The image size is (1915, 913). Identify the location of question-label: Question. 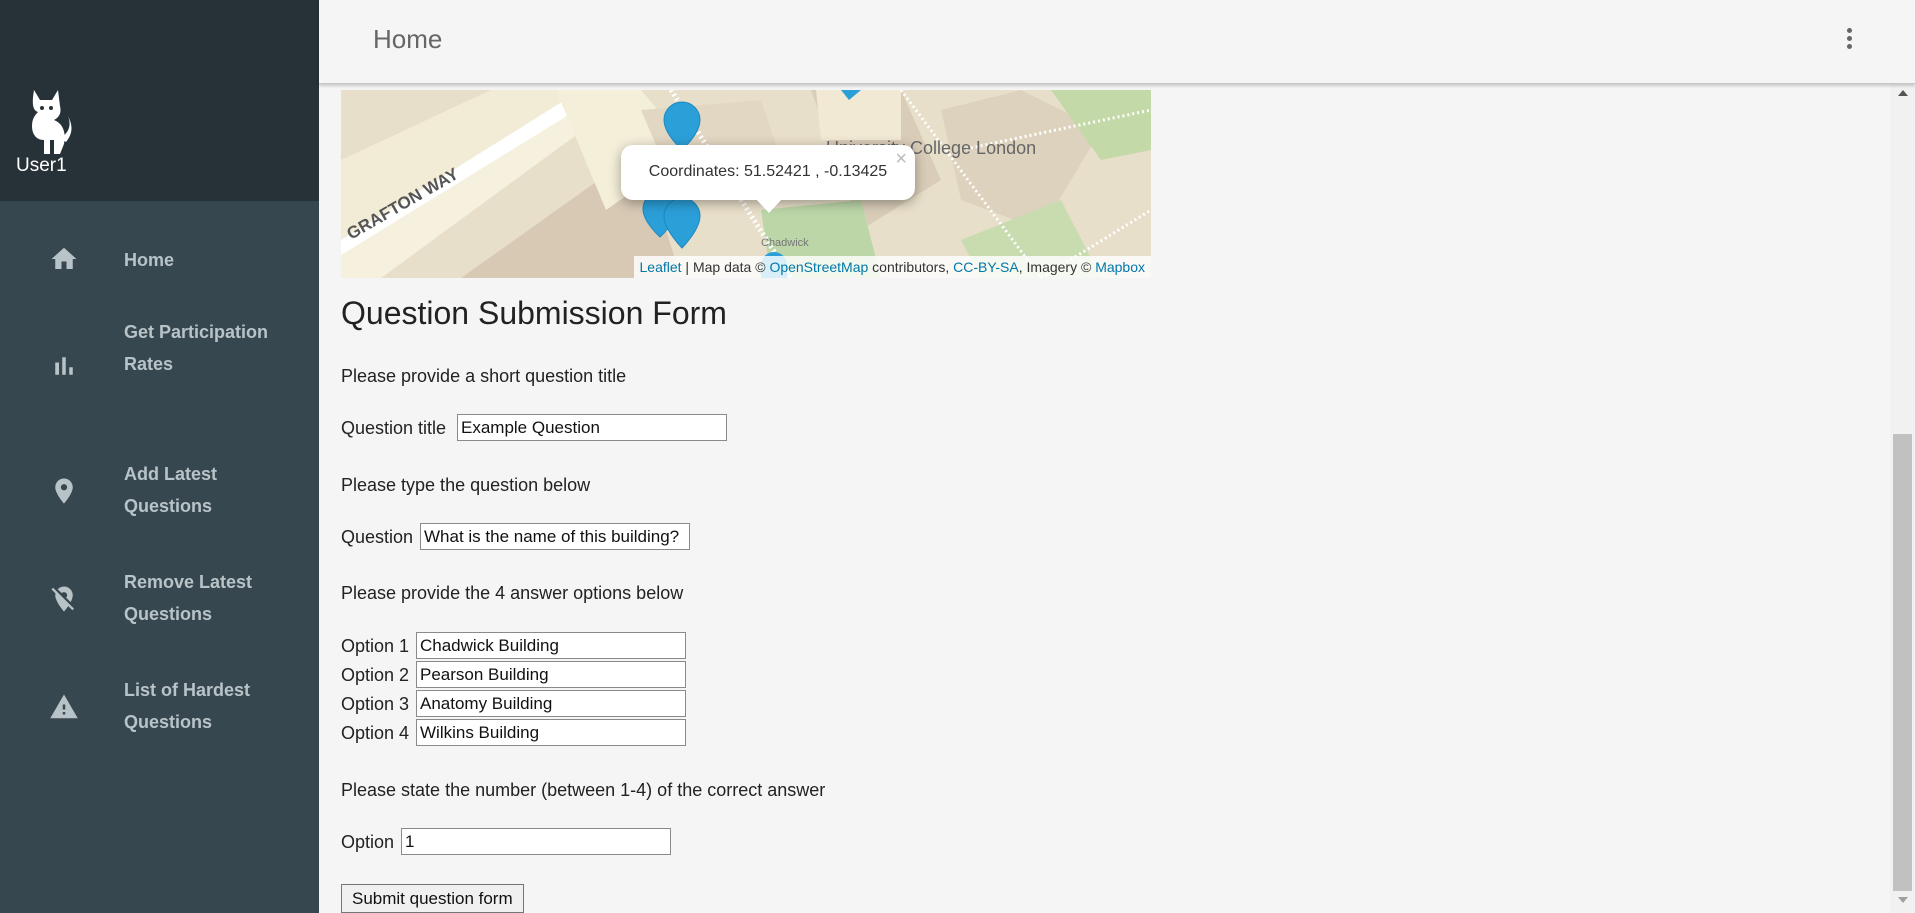
(377, 537).